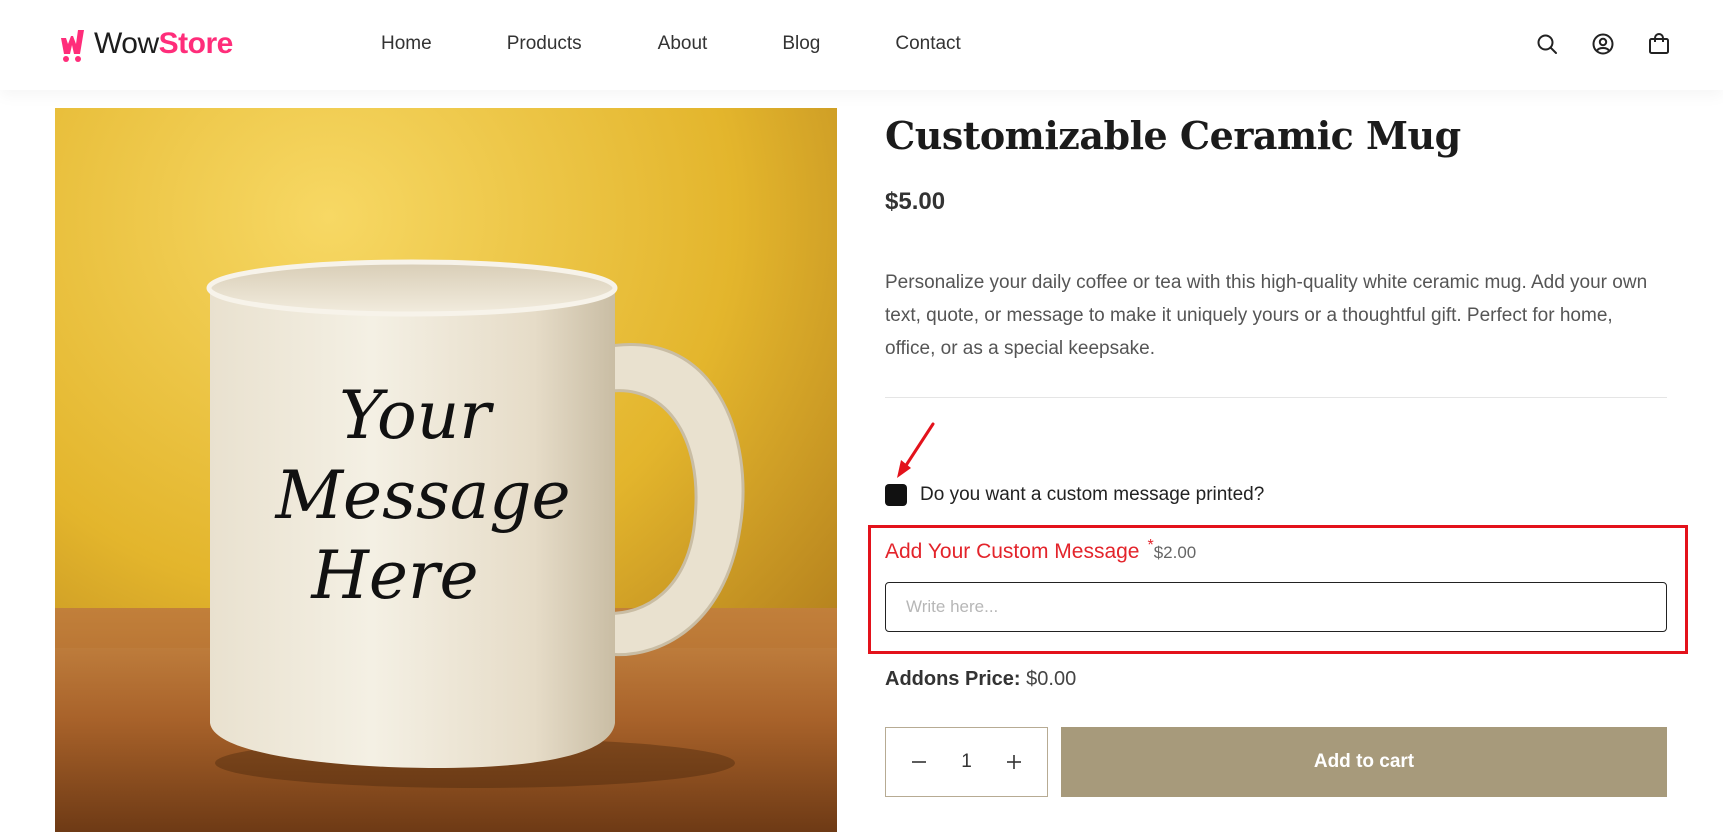  I want to click on logo-text-part2: Store, so click(196, 43).